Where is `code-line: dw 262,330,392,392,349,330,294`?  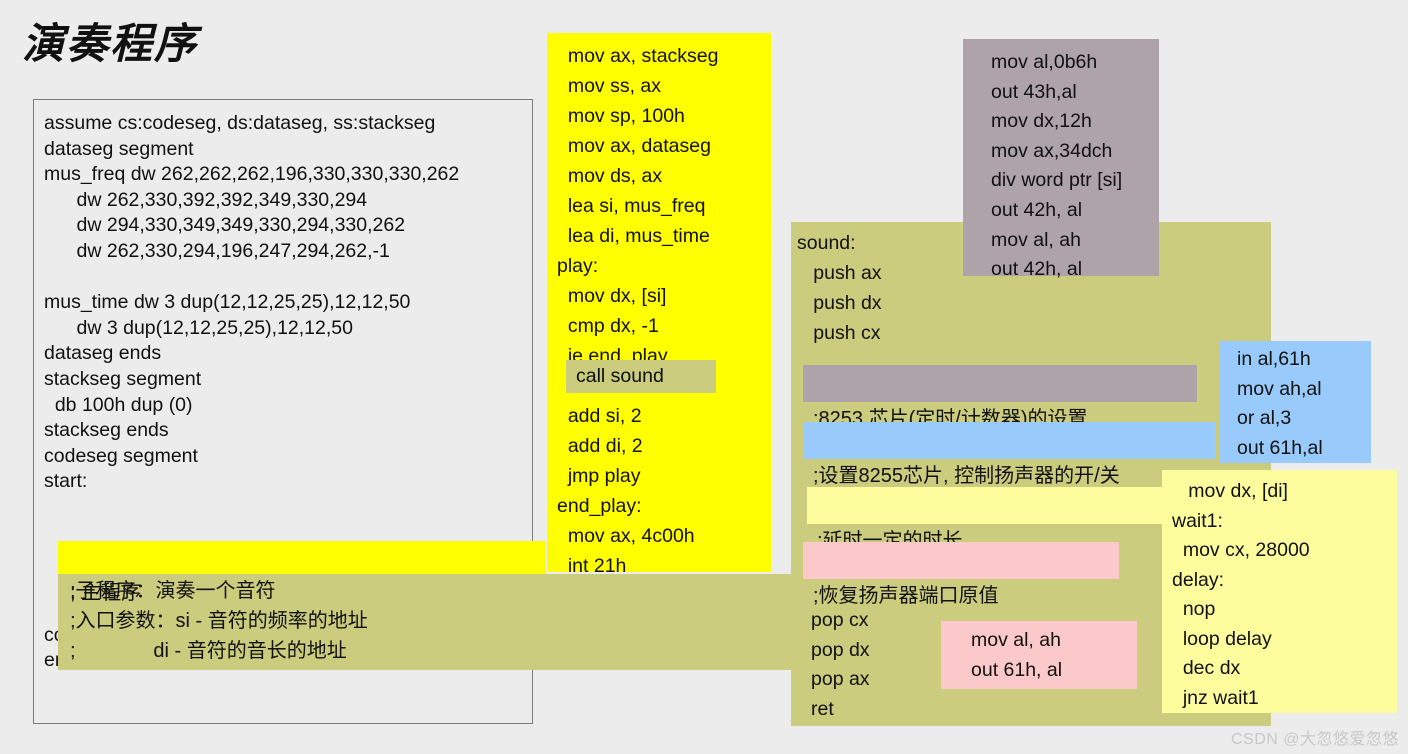
code-line: dw 262,330,392,392,349,330,294 is located at coordinates (206, 199).